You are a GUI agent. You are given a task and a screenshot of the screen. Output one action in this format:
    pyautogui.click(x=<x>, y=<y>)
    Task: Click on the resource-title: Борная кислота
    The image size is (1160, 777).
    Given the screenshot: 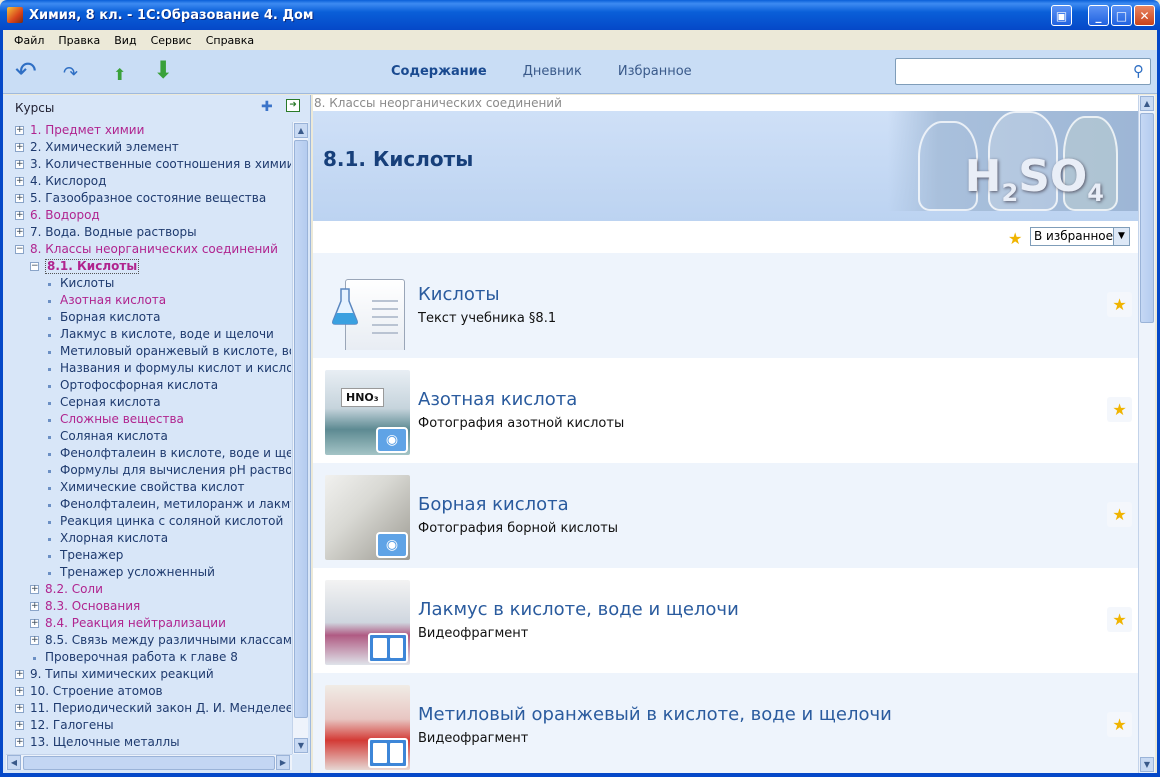 What is the action you would take?
    pyautogui.click(x=493, y=504)
    